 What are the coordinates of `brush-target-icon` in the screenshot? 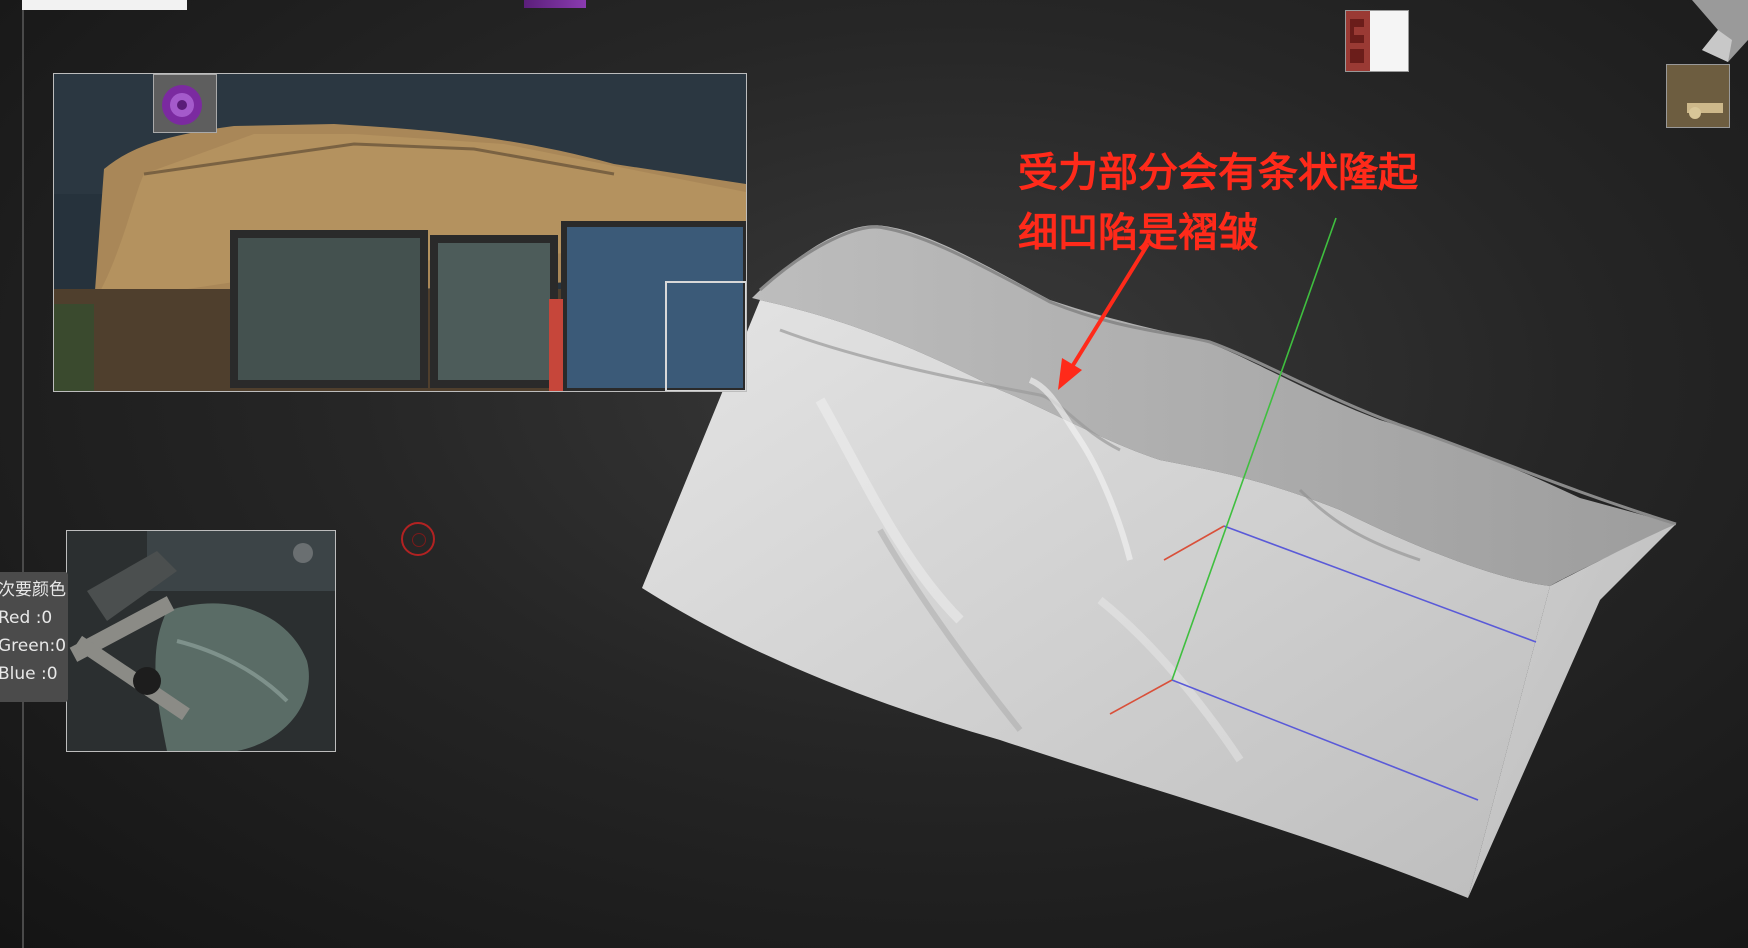 It's located at (418, 539).